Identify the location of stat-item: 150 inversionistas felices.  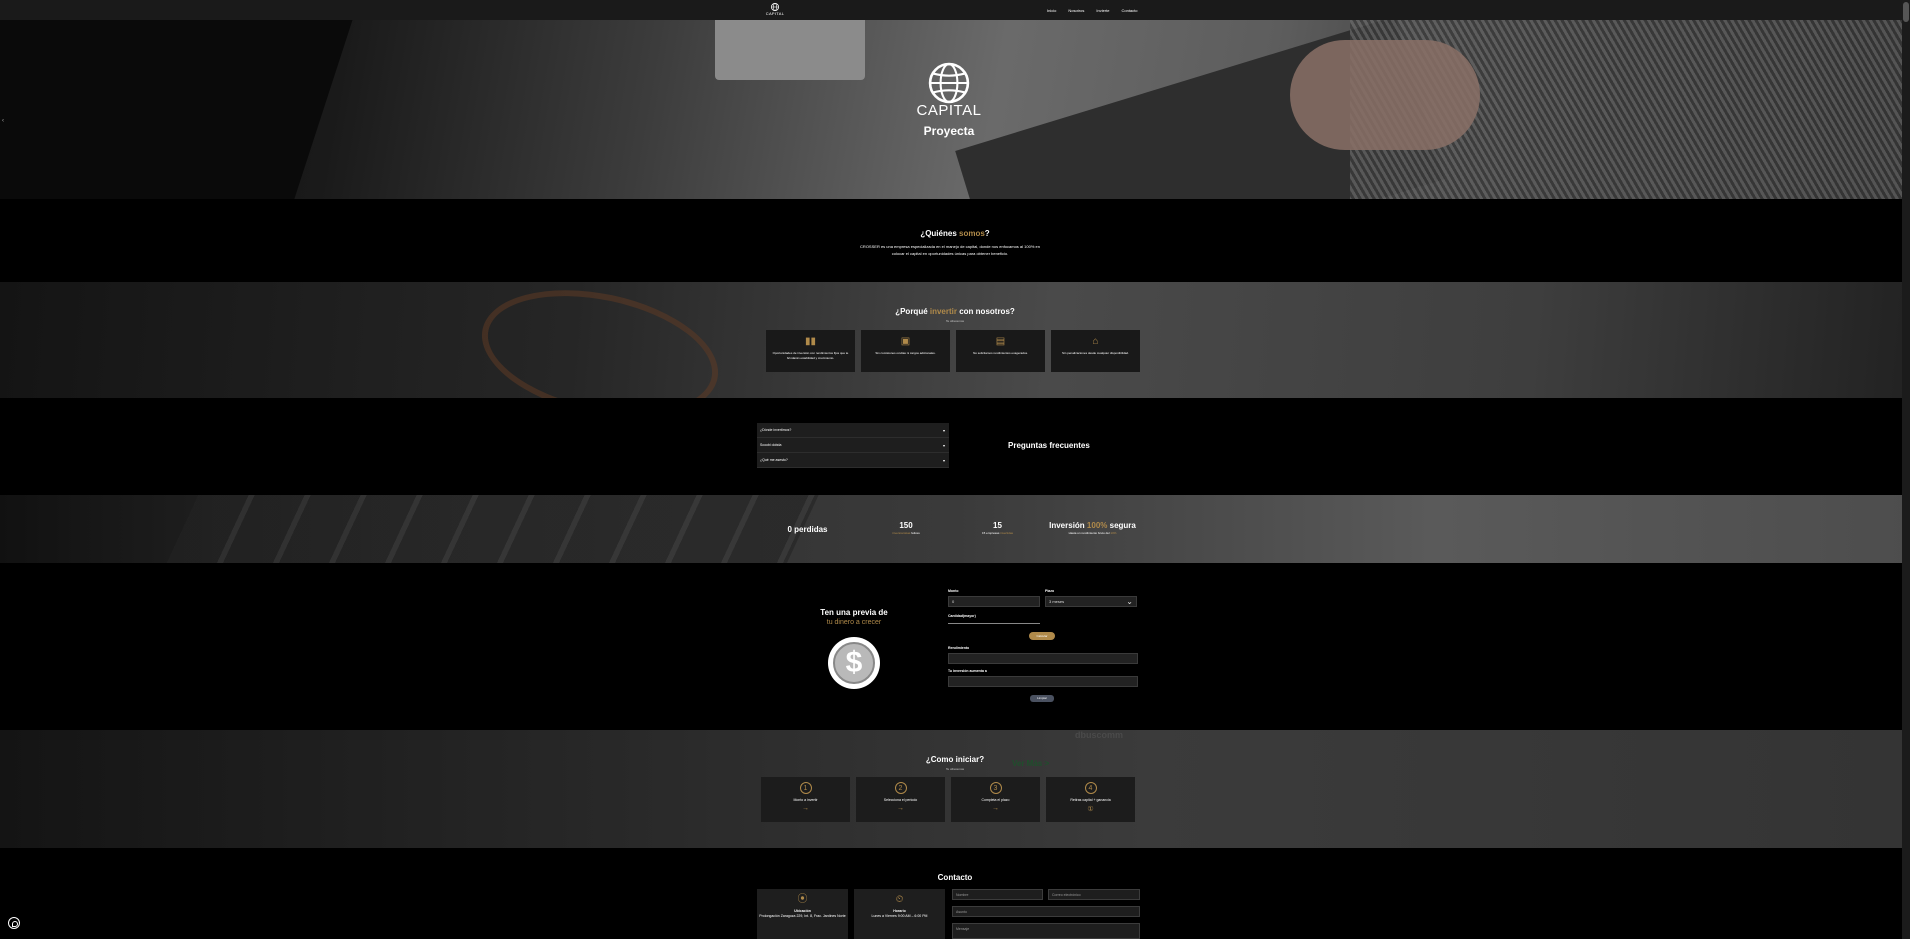
(906, 528).